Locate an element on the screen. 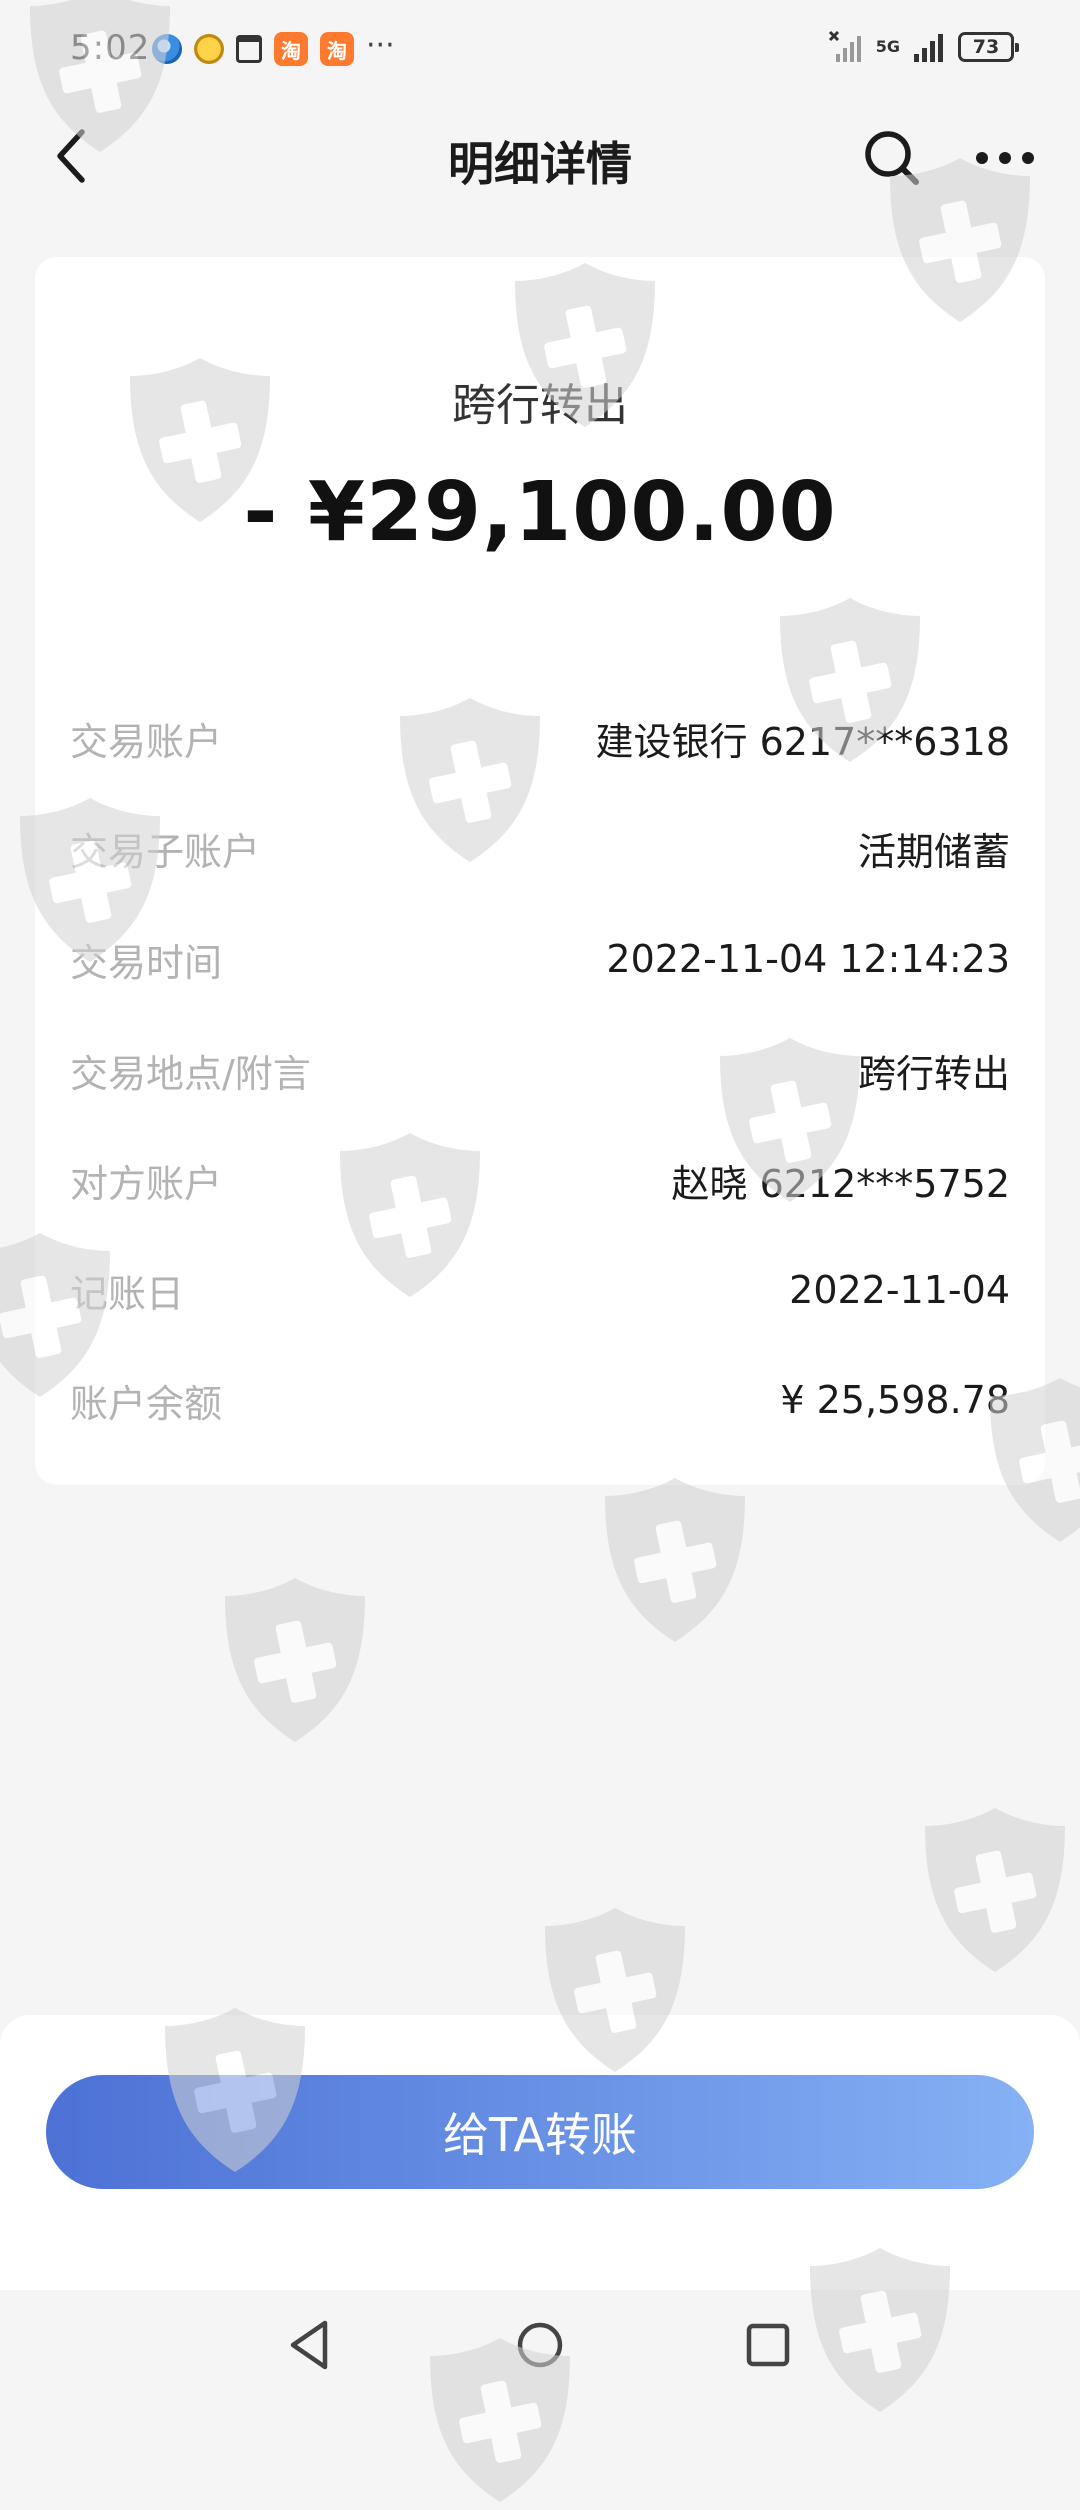  detail-label: 交易账户 is located at coordinates (146, 741).